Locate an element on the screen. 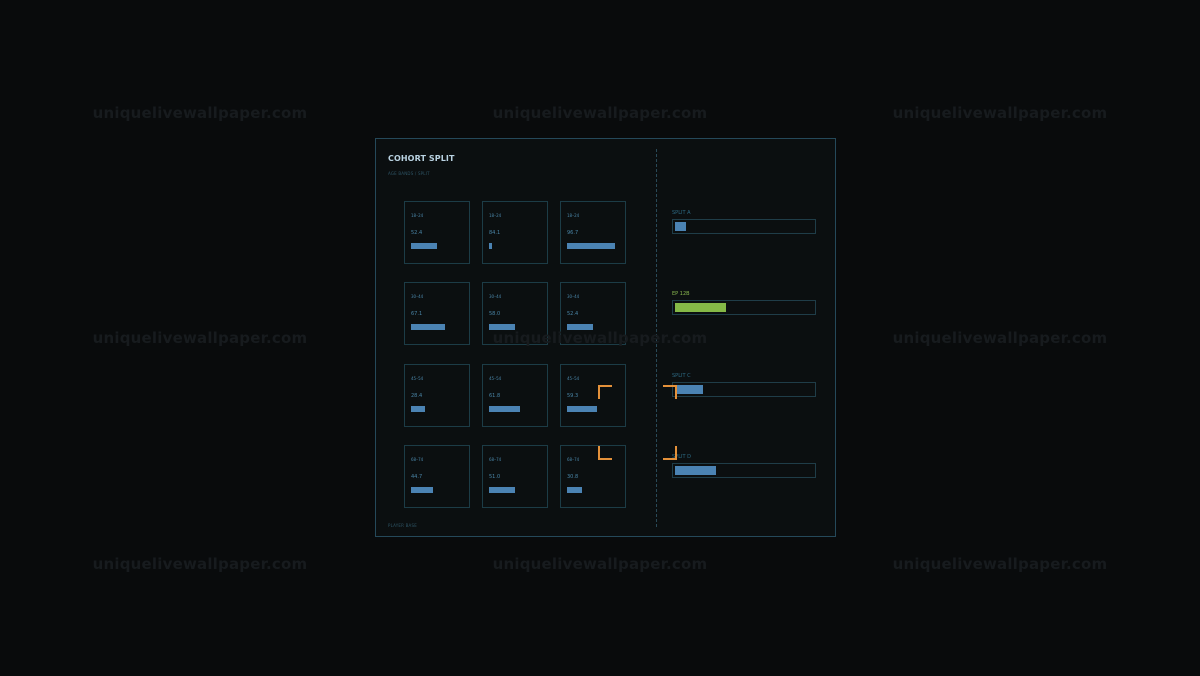  cohort-cell-value: 44.7 is located at coordinates (417, 477).